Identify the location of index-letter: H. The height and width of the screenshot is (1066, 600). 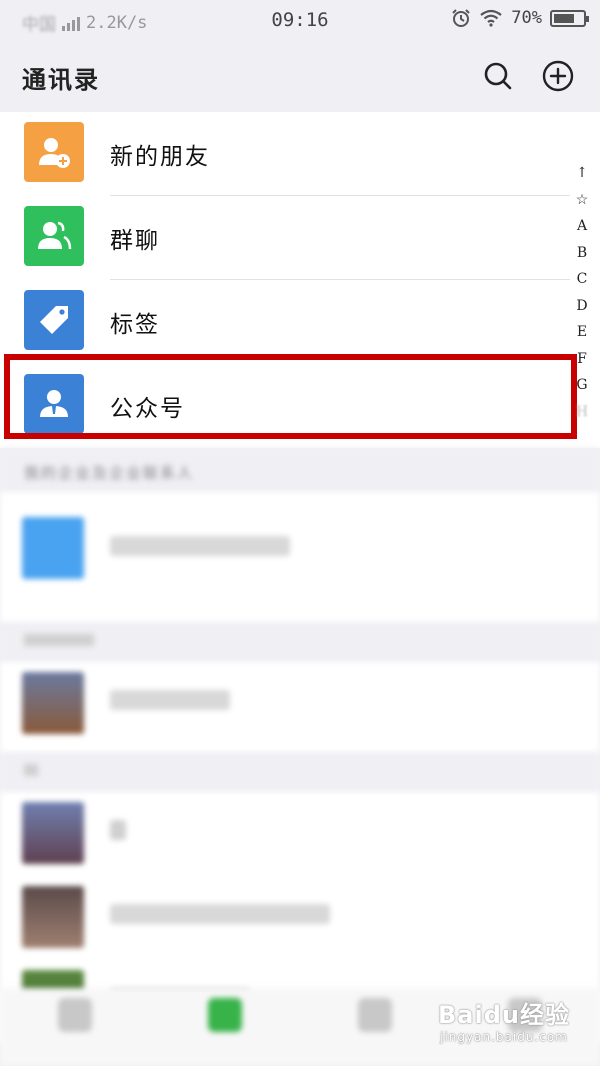
(582, 412).